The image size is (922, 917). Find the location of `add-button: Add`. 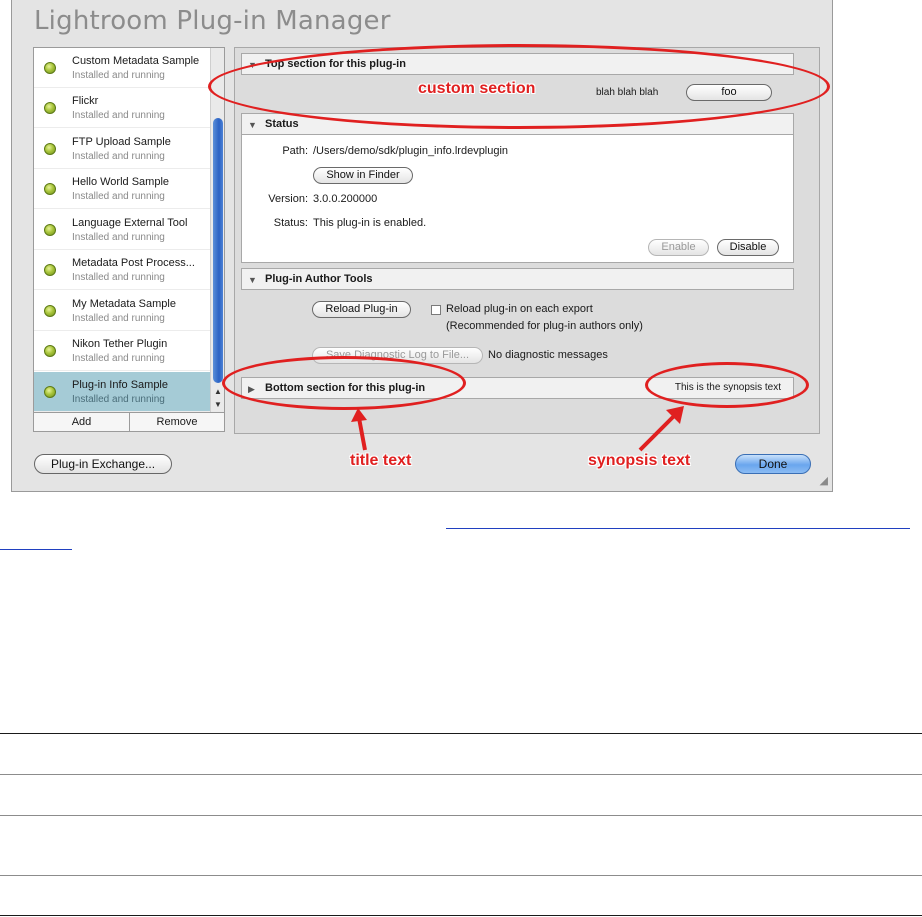

add-button: Add is located at coordinates (82, 422).